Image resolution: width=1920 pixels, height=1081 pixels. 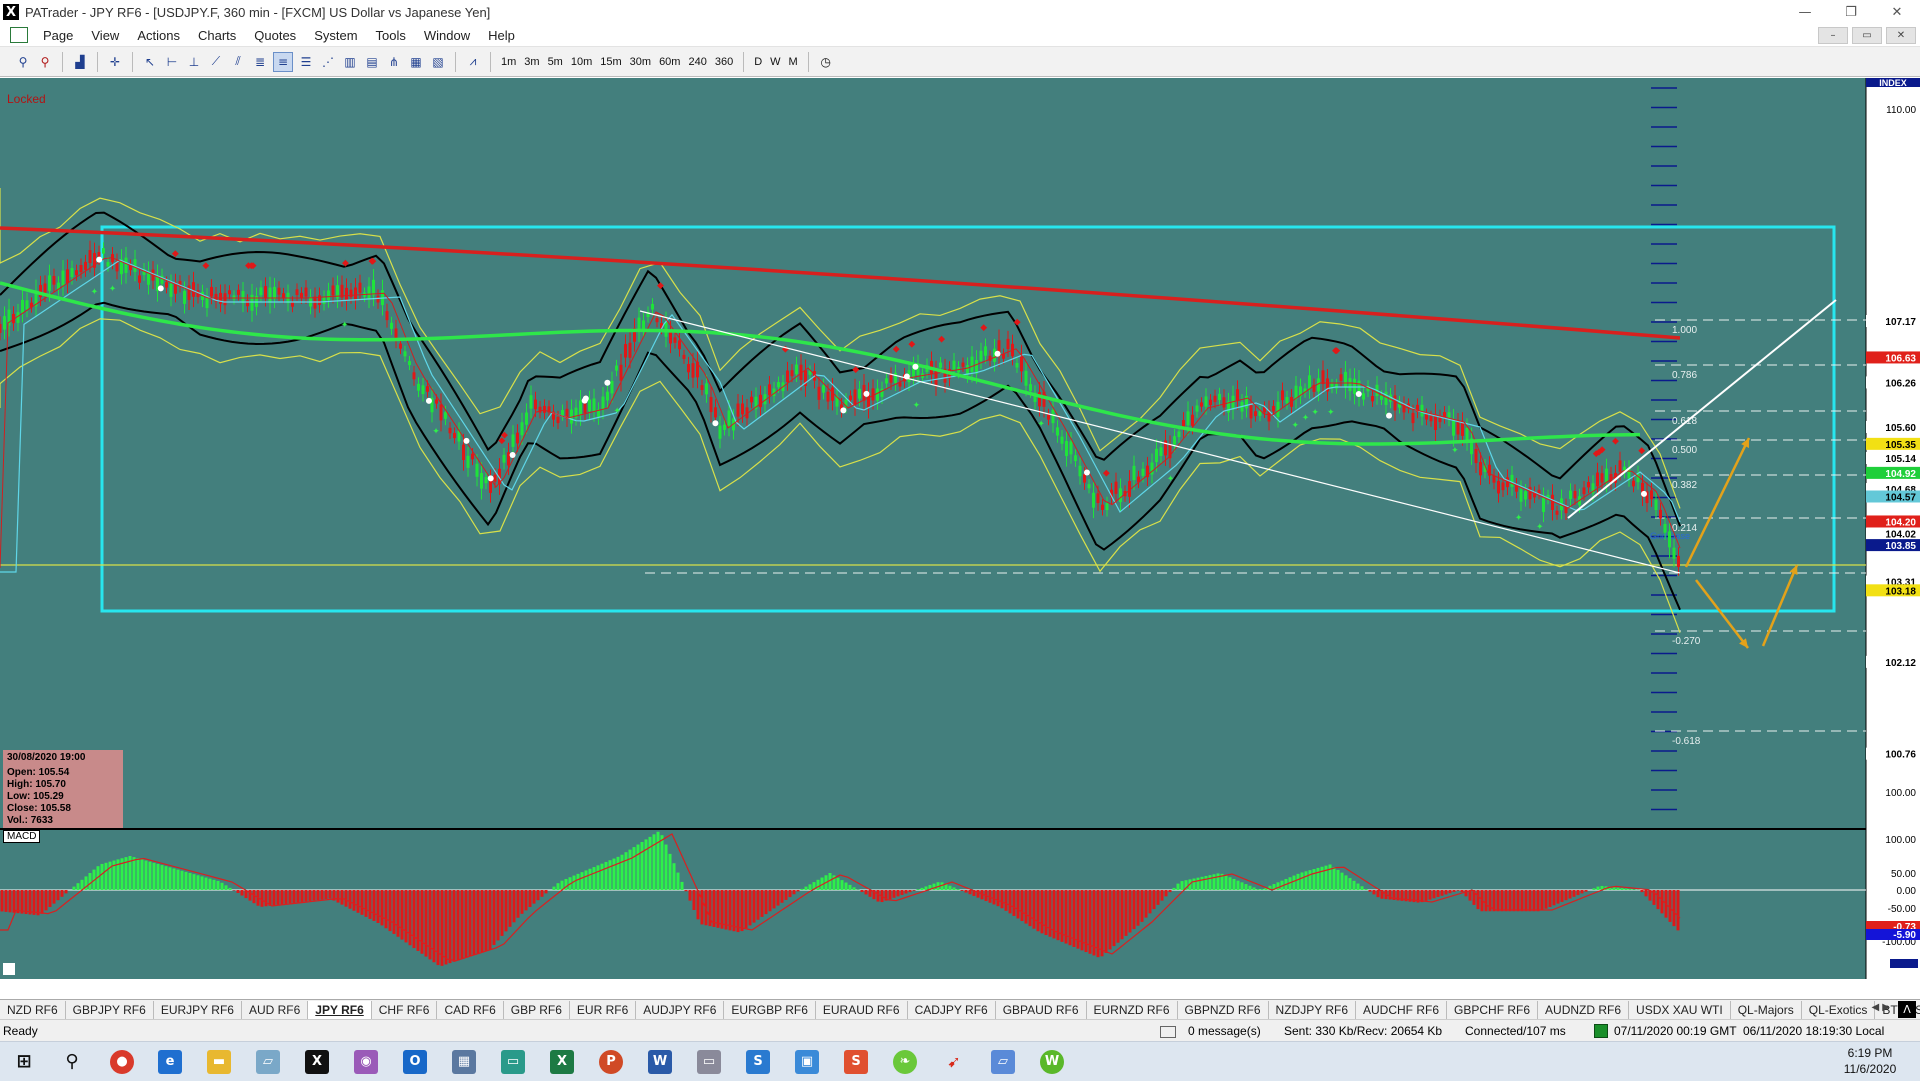 I want to click on tab-cad-rf6: CAD RF6, so click(x=470, y=1010).